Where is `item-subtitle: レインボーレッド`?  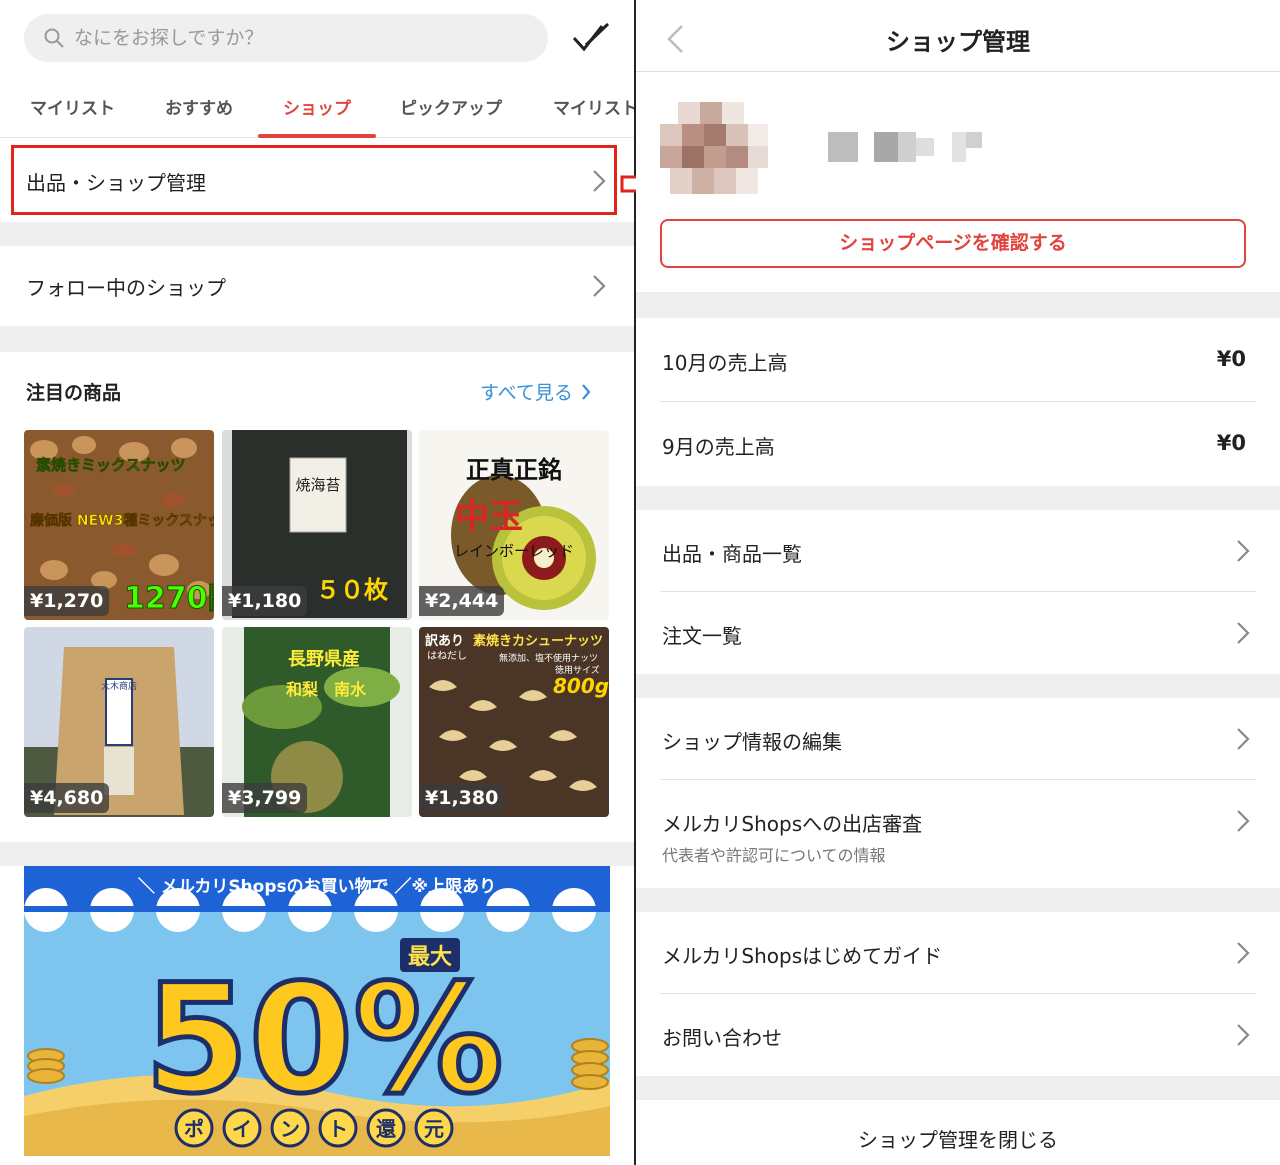
item-subtitle: レインボーレッド is located at coordinates (514, 551).